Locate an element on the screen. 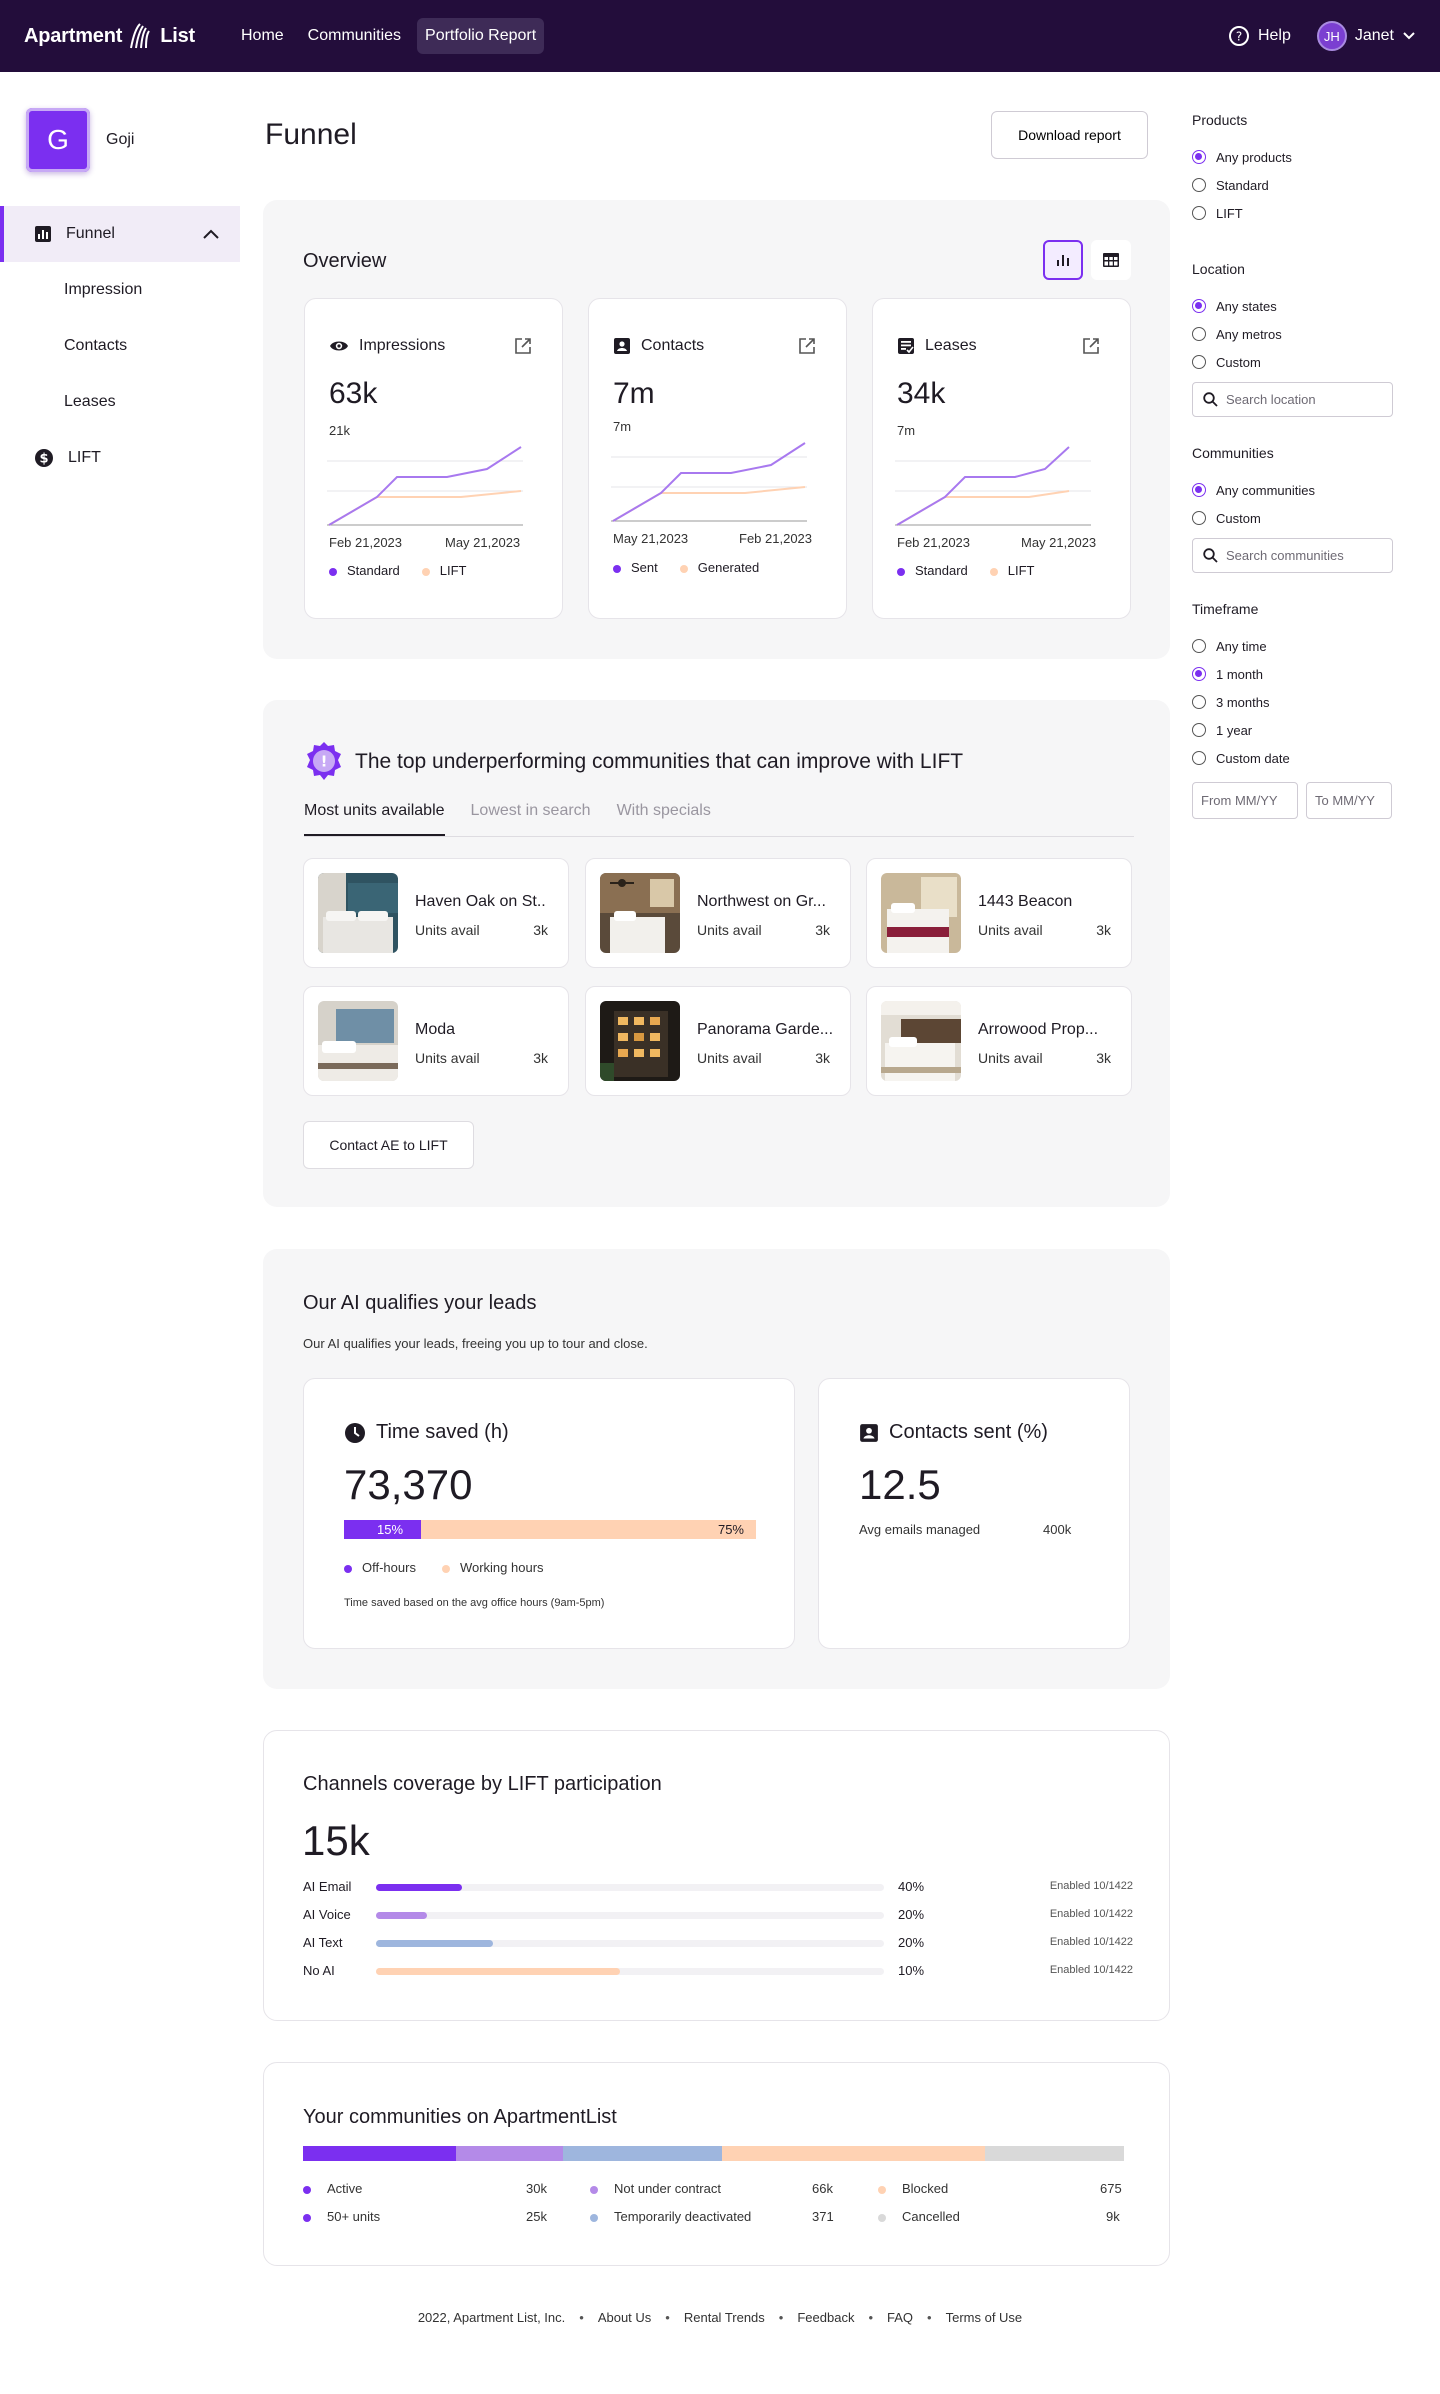 Image resolution: width=1440 pixels, height=2394 pixels. company-header: G Goji is located at coordinates (120, 122).